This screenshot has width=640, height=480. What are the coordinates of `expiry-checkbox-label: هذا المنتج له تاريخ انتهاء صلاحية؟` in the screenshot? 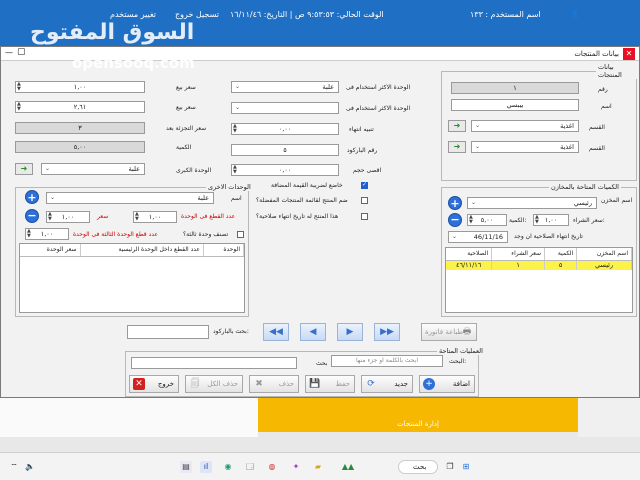 It's located at (297, 216).